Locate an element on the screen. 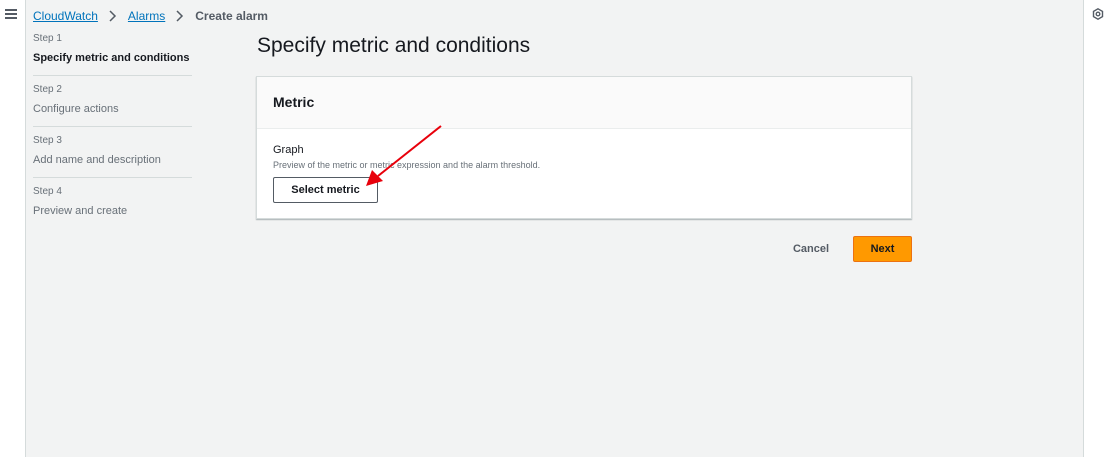 The image size is (1112, 457). breadcrumb: CloudWatch Alarms Create alarm is located at coordinates (150, 16).